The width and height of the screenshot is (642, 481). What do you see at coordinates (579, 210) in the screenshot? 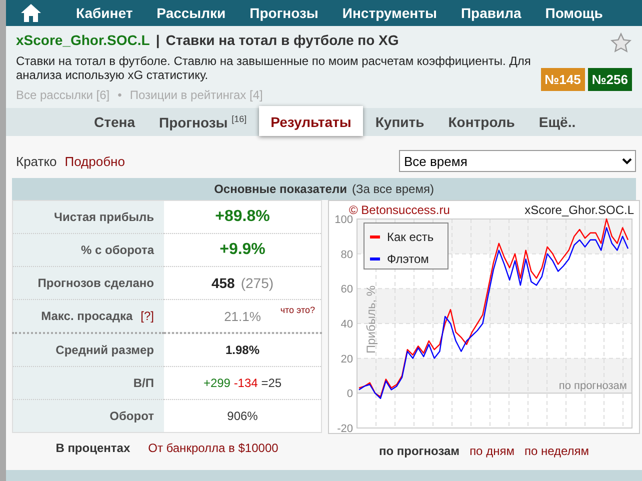
I see `chart-title: xScore_Ghor.SOC.L` at bounding box center [579, 210].